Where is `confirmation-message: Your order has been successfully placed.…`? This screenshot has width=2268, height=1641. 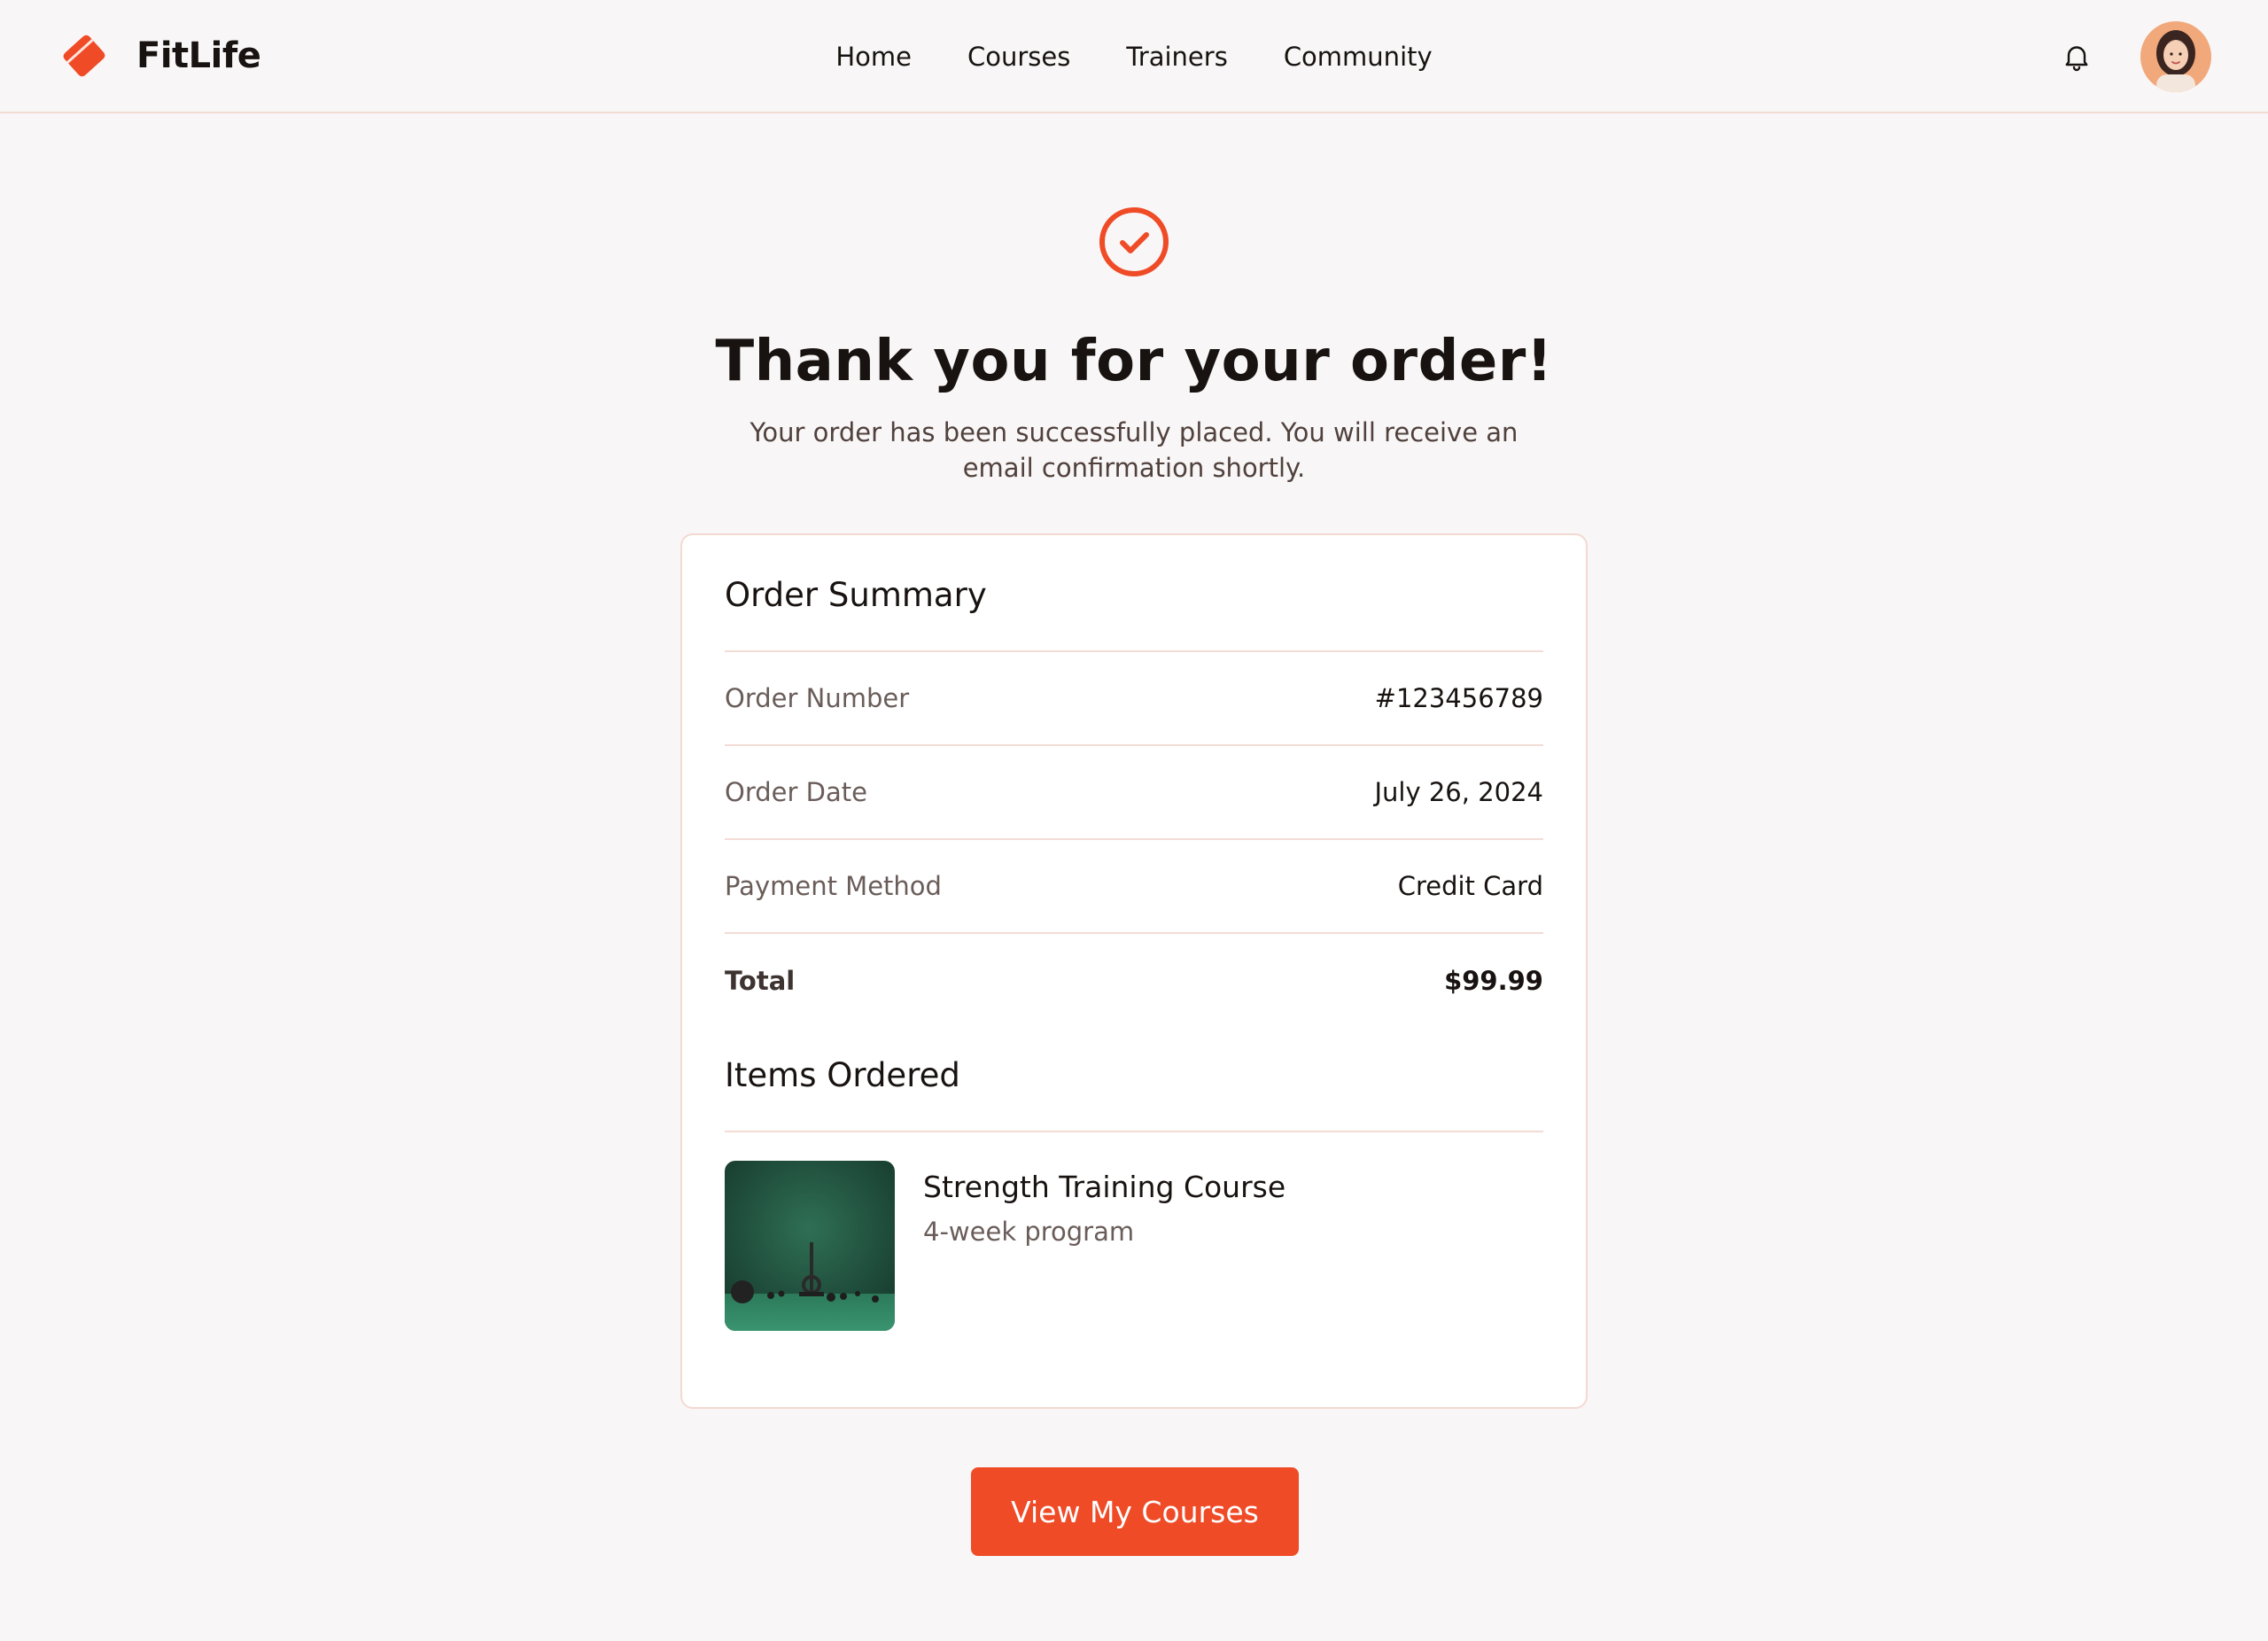 confirmation-message: Your order has been successfully placed.… is located at coordinates (1134, 450).